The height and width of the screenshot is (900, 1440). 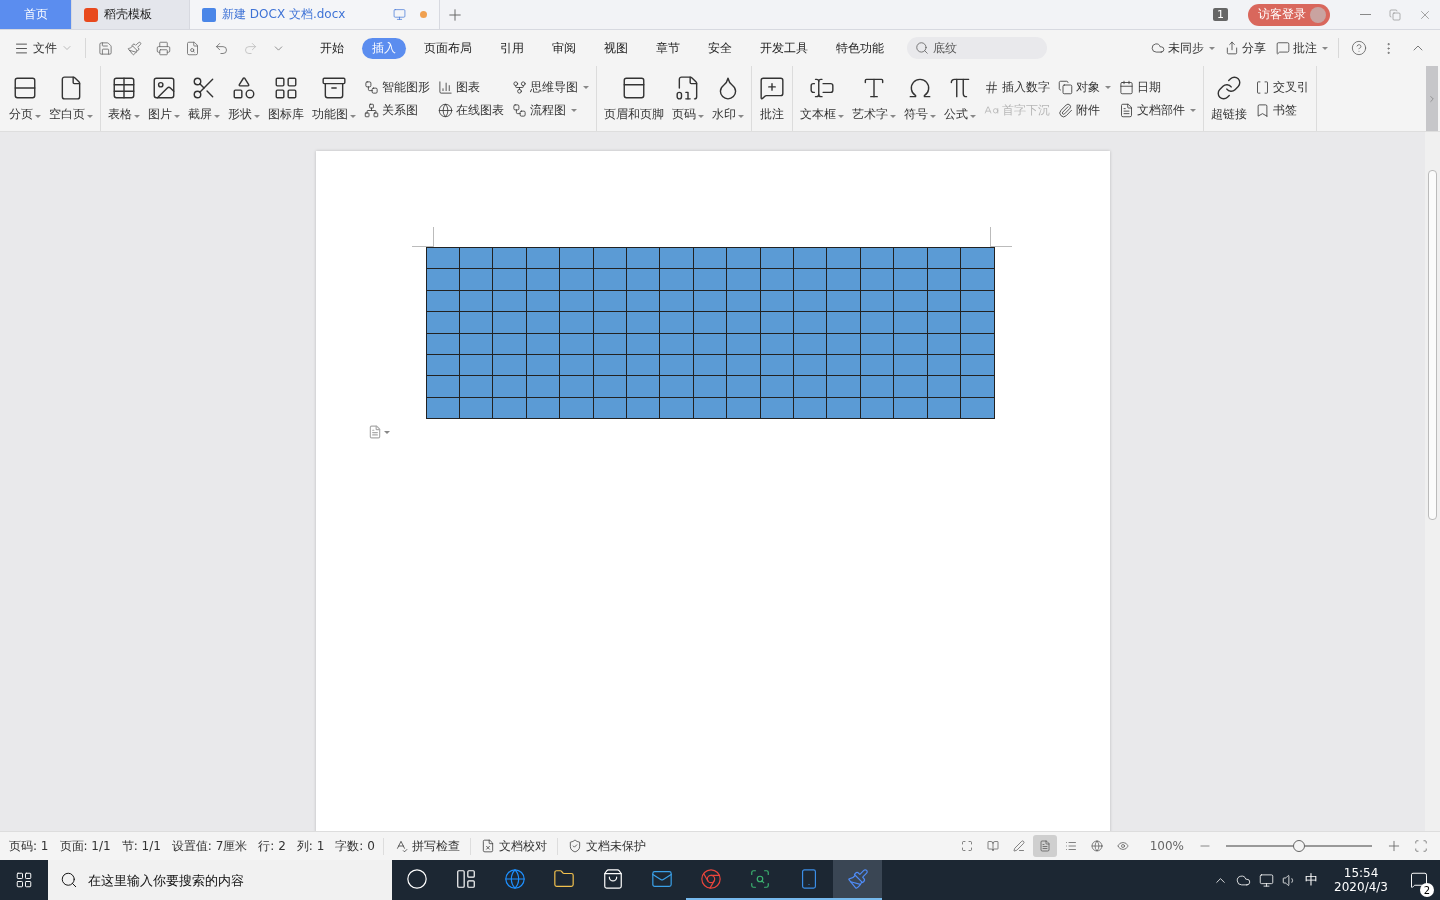 I want to click on ribbon-button: 页码, so click(x=688, y=98).